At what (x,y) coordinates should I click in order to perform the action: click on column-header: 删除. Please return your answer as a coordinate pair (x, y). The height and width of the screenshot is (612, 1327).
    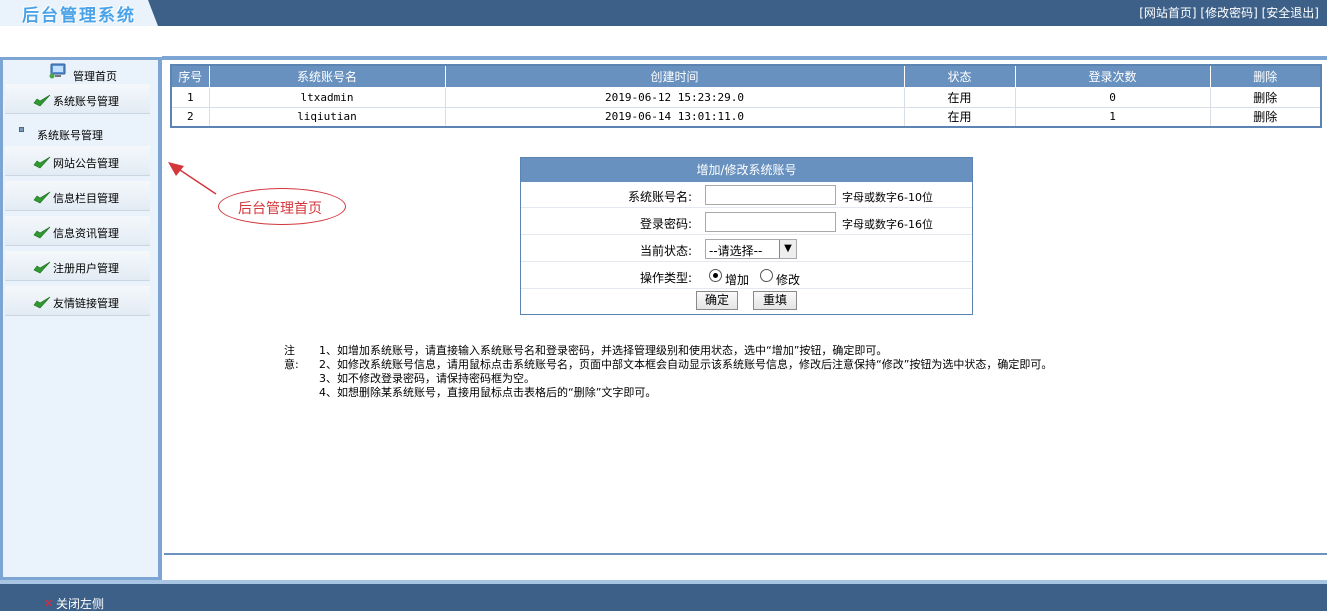
    Looking at the image, I should click on (1265, 76).